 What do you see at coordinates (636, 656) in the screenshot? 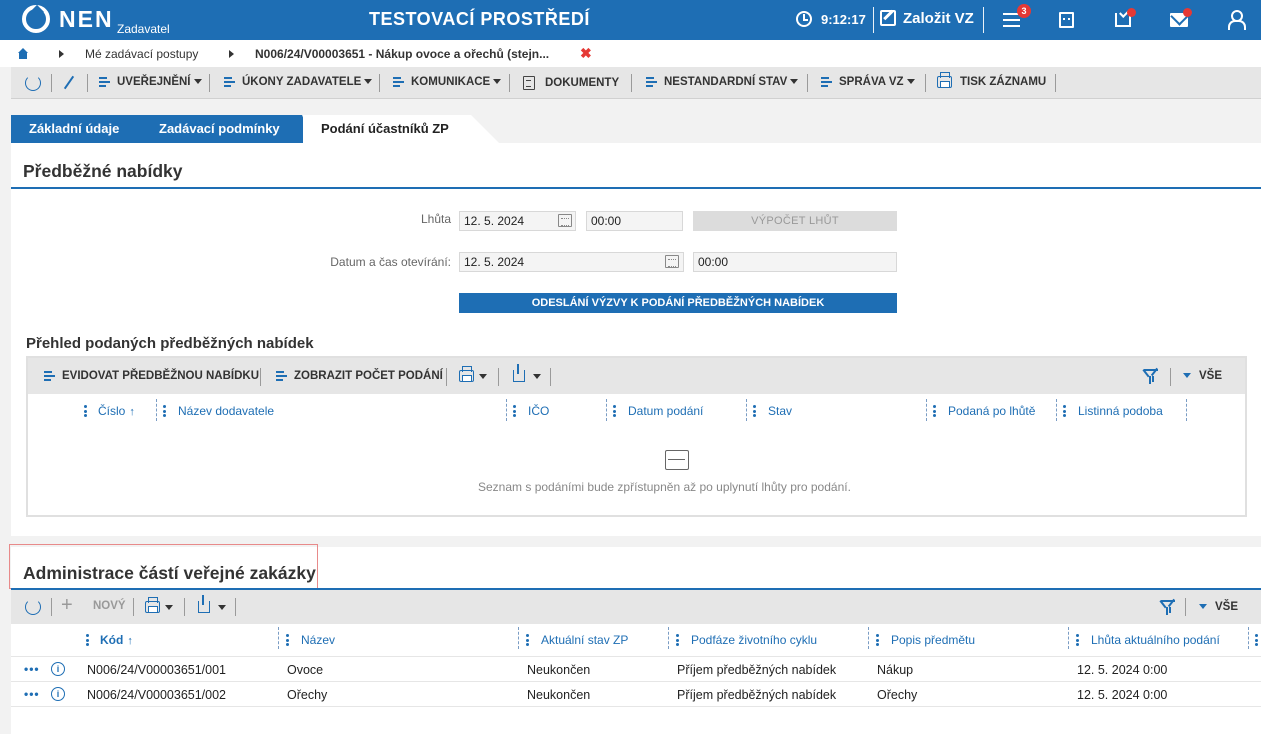
I see `row-divider` at bounding box center [636, 656].